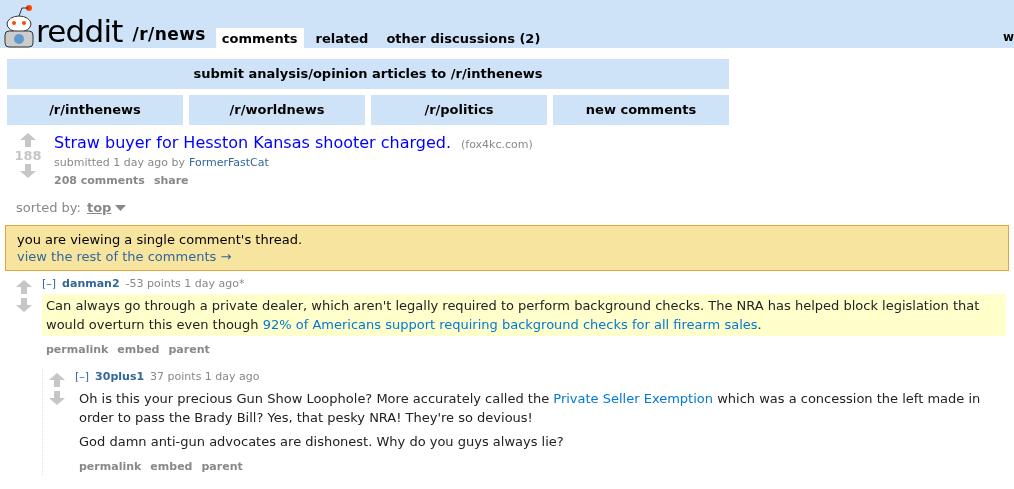 Image resolution: width=1014 pixels, height=489 pixels. I want to click on comment-text: Oh is this your precious Gun Show Loophole? More accurately called the Private Seller Exemption which was a concession the left made in order to pass the Brady Bill? Yes, that pesky NRA! They're so devious!, so click(530, 408).